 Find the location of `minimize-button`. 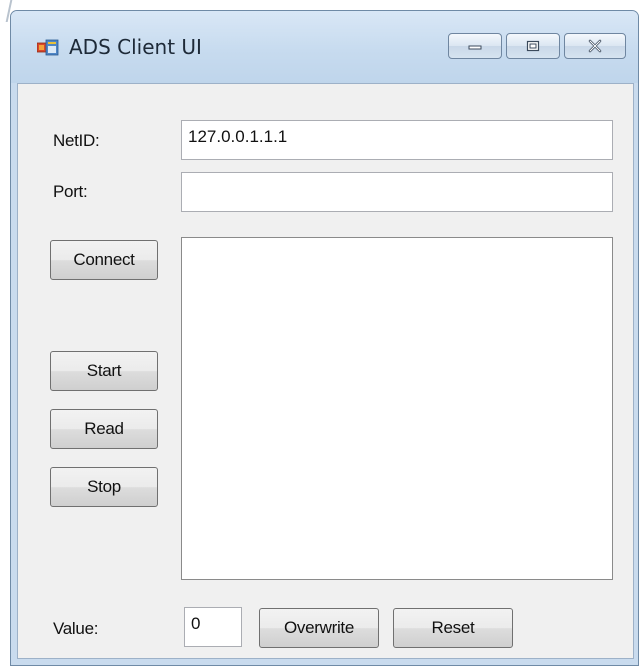

minimize-button is located at coordinates (475, 46).